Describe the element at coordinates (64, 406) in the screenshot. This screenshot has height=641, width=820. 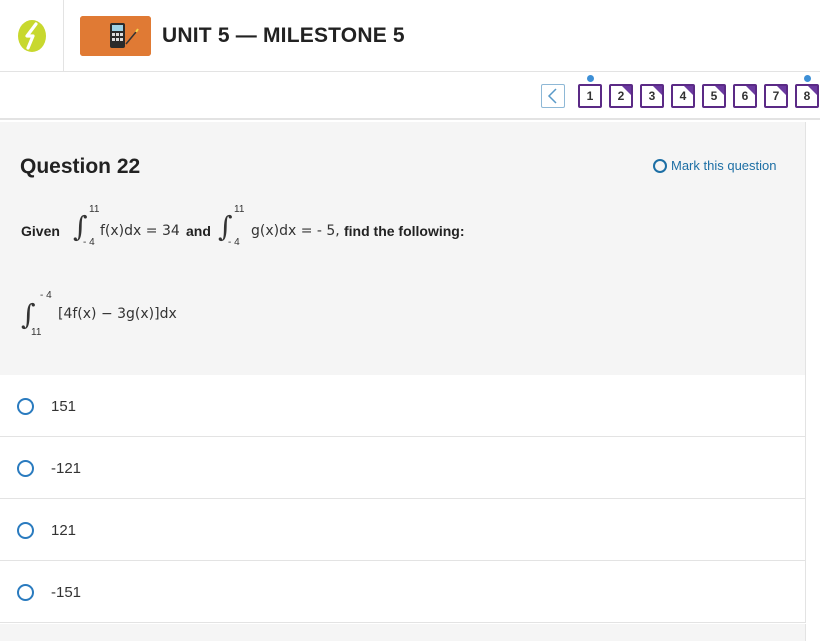
I see `answer-label: 151` at that location.